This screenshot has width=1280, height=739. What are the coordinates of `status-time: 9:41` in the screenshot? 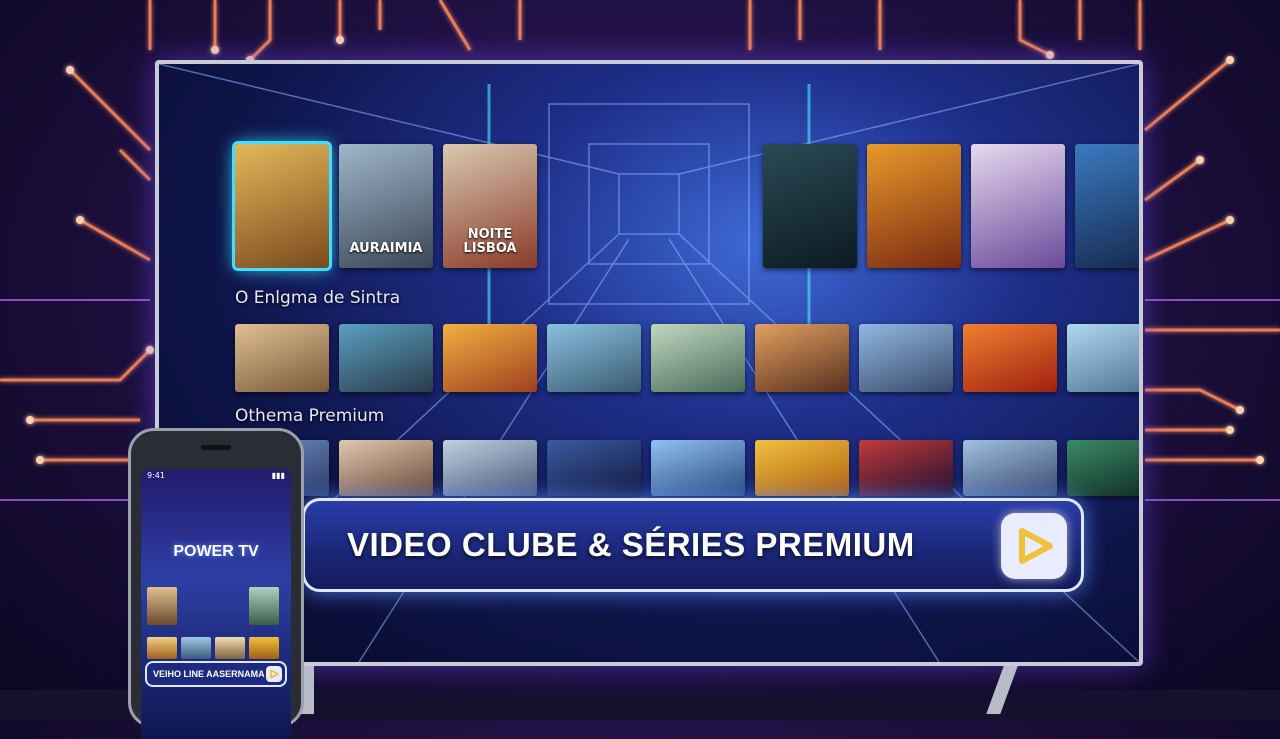 It's located at (156, 475).